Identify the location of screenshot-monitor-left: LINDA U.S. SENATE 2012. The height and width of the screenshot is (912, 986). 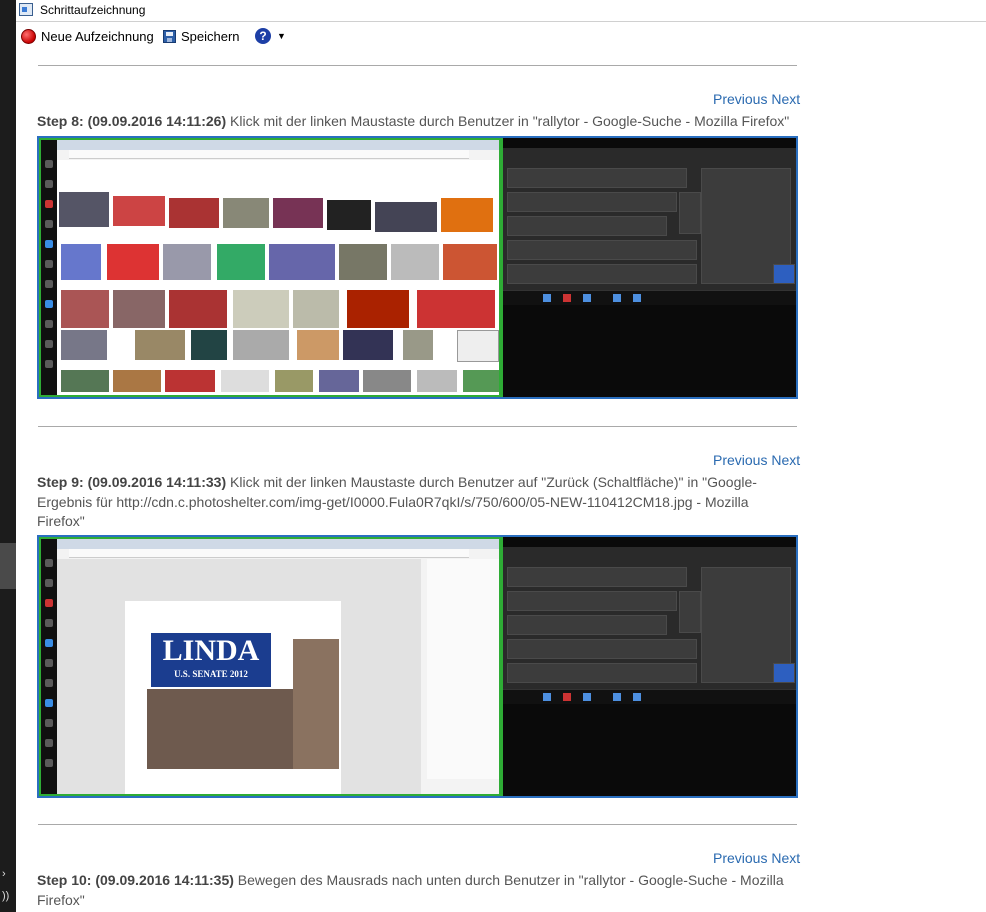
(270, 666).